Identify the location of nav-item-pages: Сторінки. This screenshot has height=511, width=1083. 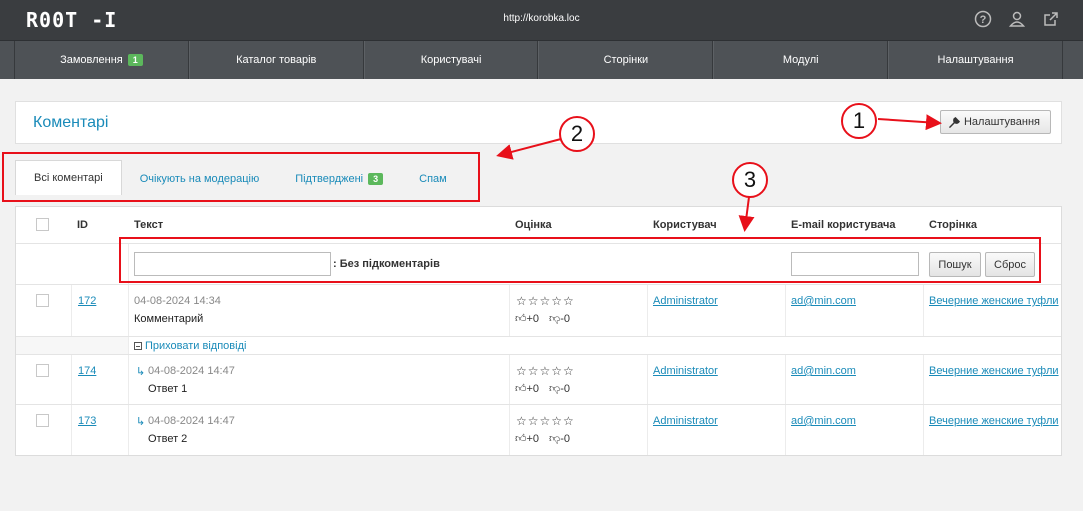
(626, 60).